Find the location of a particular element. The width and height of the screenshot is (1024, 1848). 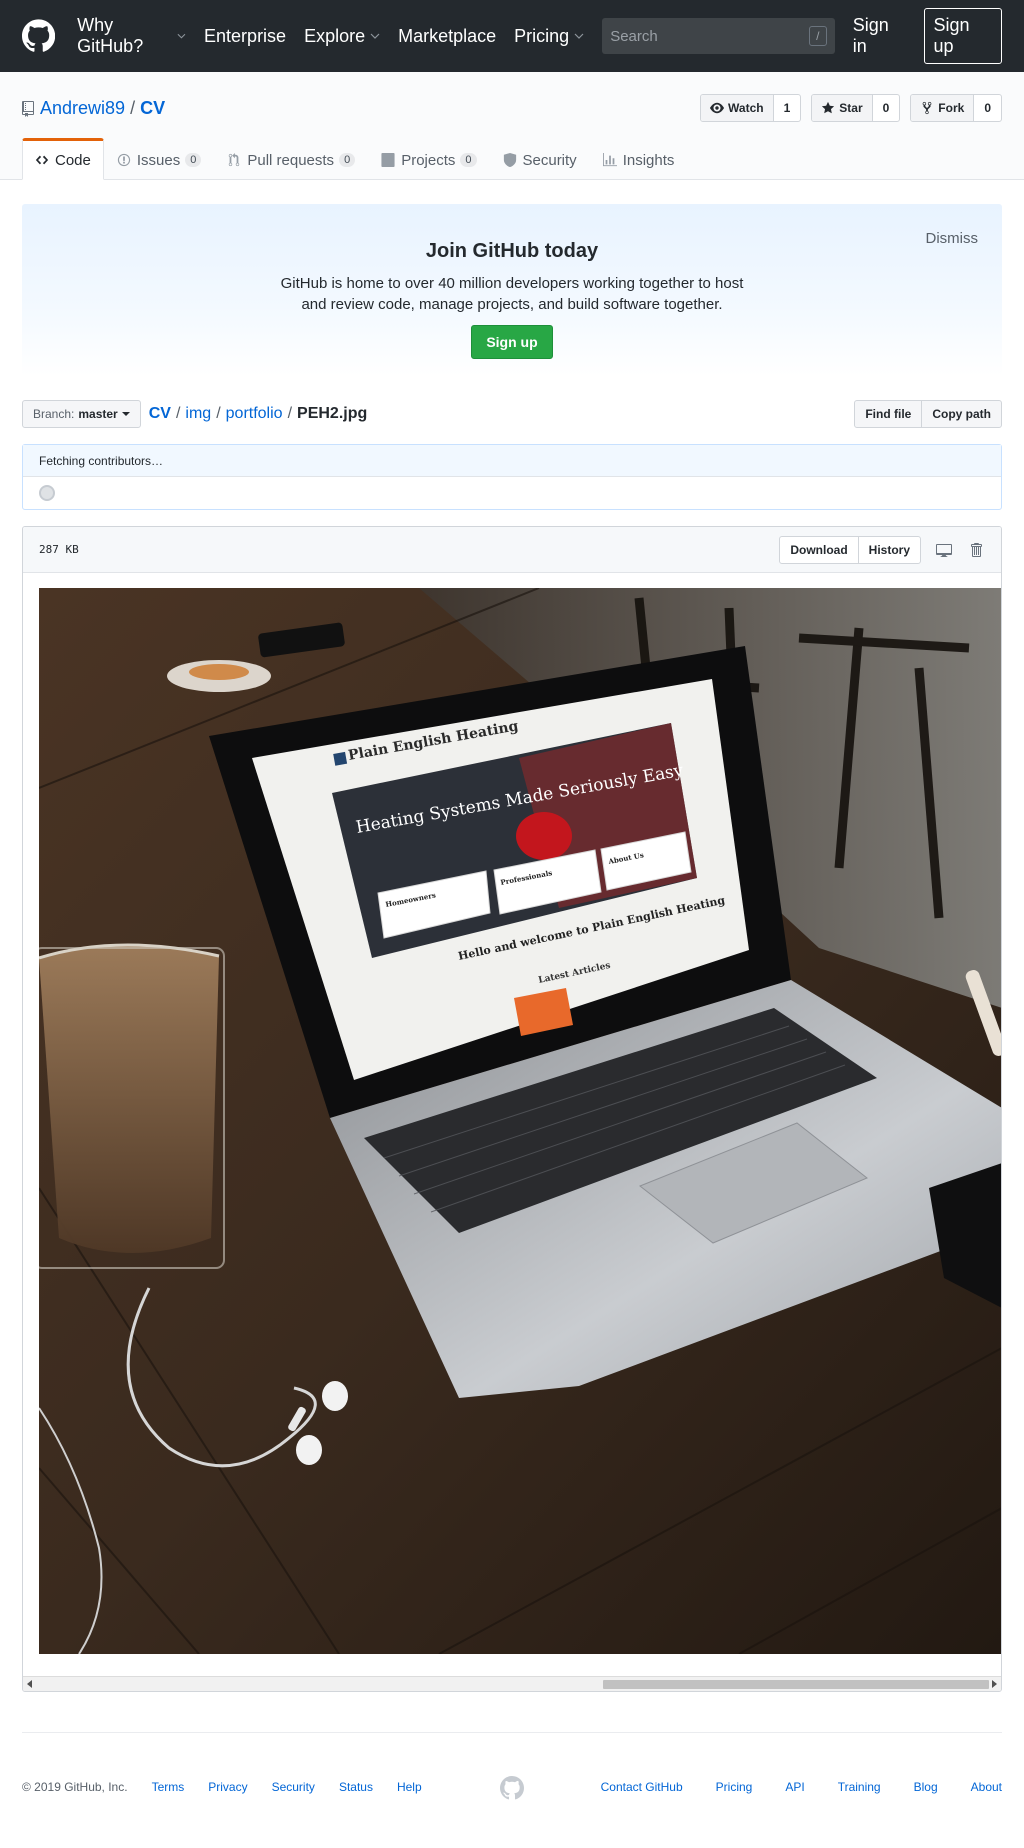

footer-link-api: API is located at coordinates (794, 1787).